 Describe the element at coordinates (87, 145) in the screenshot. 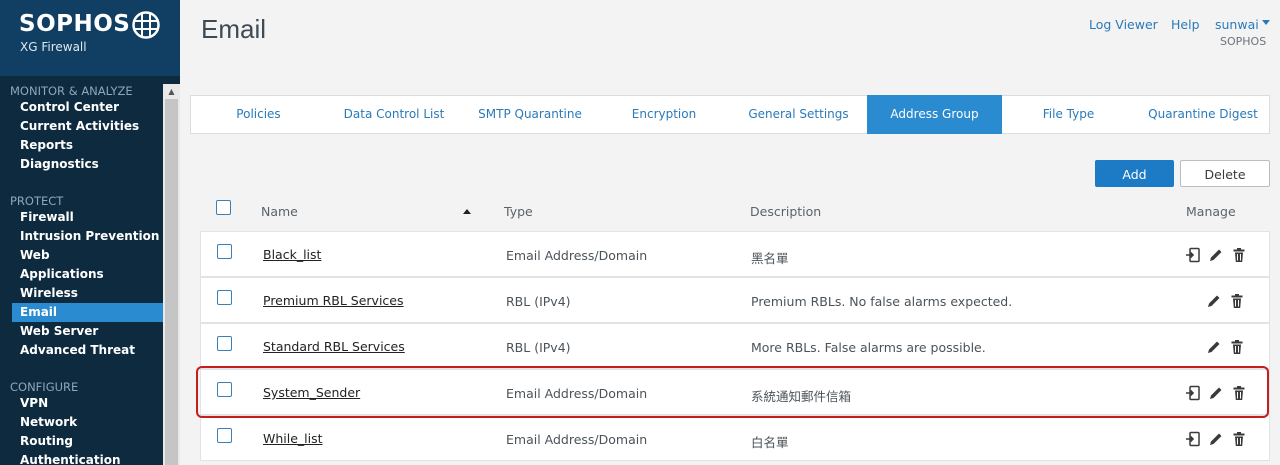

I see `sidebar-item-reports: Reports` at that location.